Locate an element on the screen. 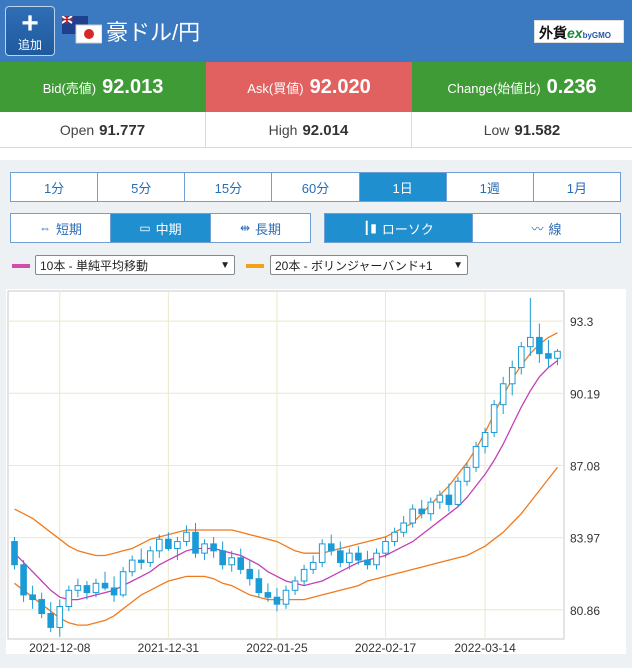 The height and width of the screenshot is (668, 632). timeframe-tab: 5分 is located at coordinates (142, 187).